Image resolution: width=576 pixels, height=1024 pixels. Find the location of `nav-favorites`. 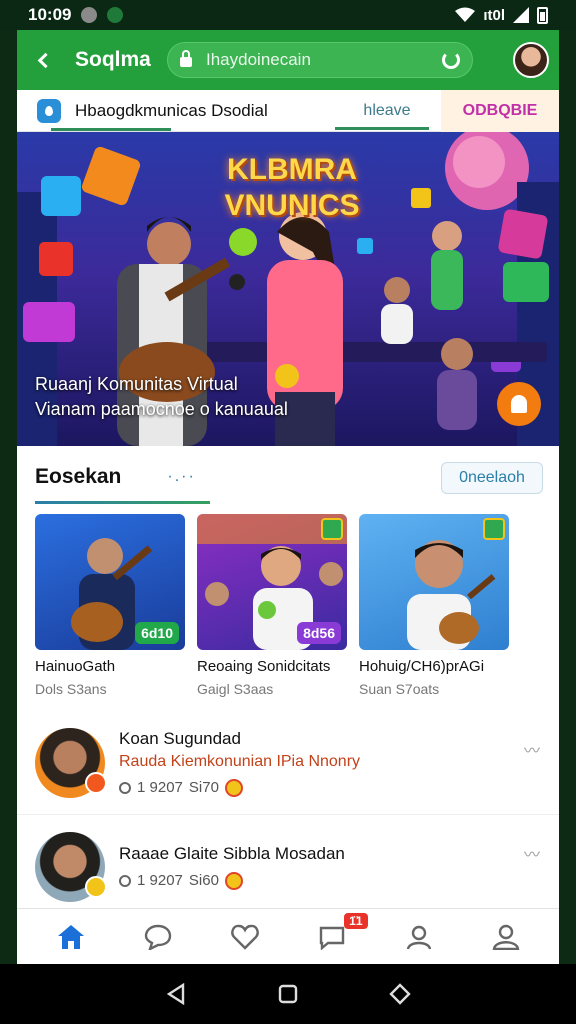

nav-favorites is located at coordinates (245, 937).